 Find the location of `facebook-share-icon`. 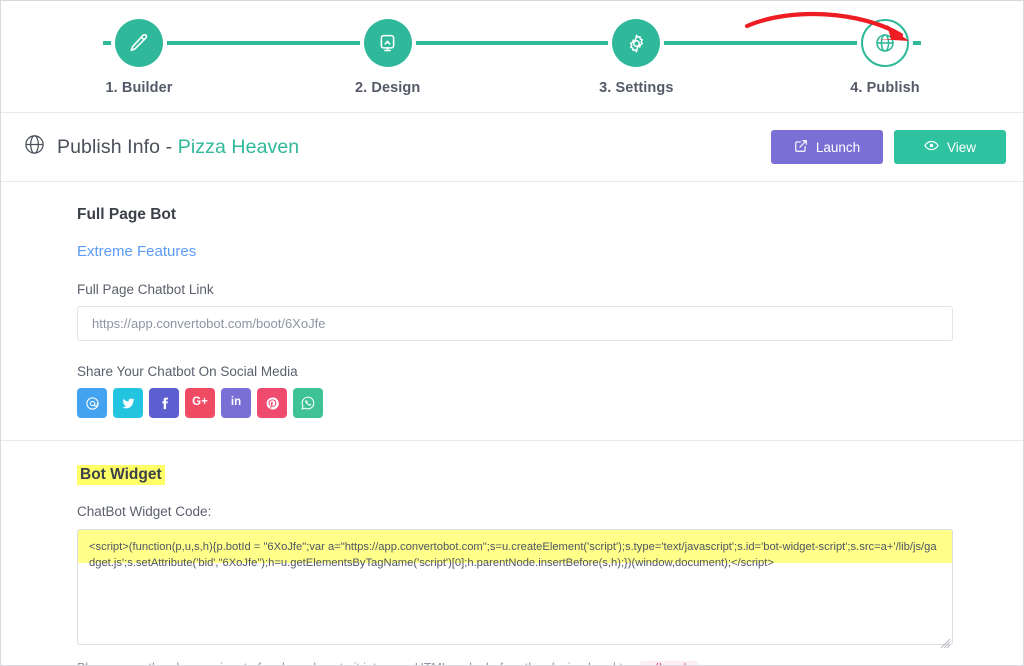

facebook-share-icon is located at coordinates (164, 403).